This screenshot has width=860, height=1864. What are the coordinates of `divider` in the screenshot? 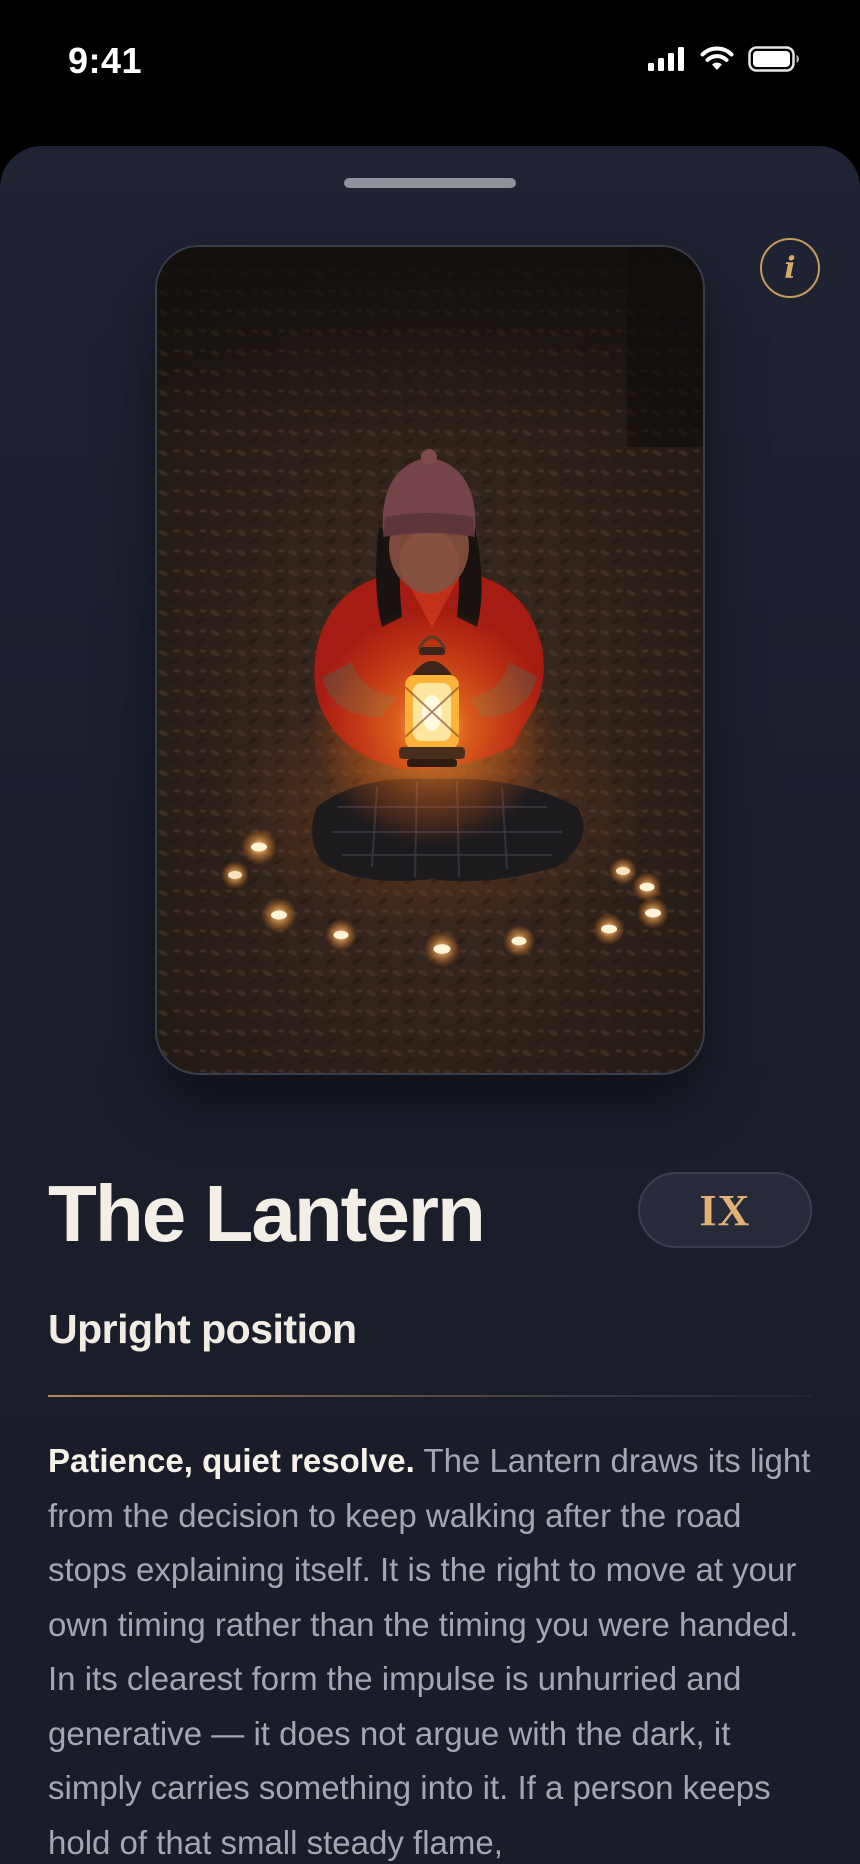 It's located at (430, 1396).